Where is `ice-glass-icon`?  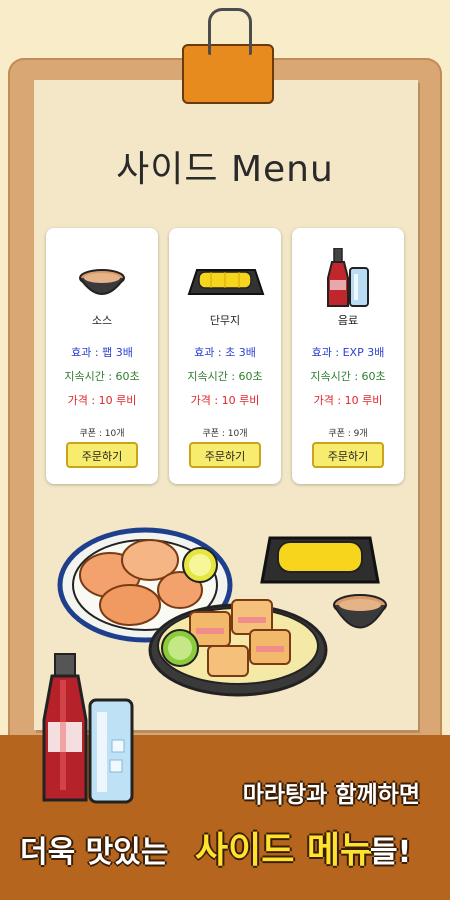
ice-glass-icon is located at coordinates (111, 751).